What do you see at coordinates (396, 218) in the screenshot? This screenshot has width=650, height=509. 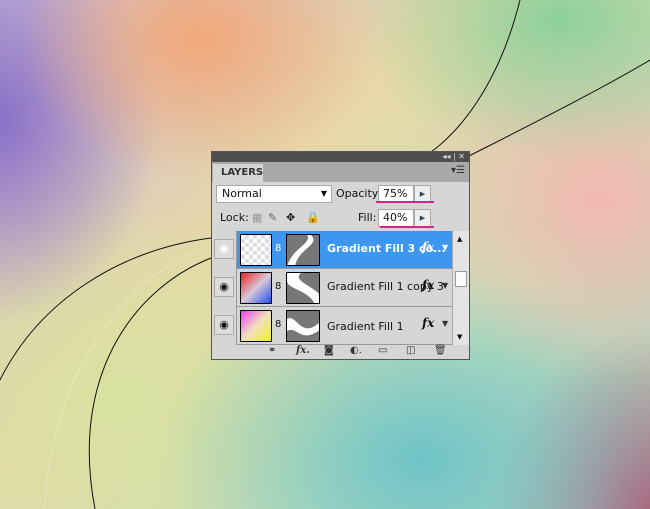 I see `fill-input: 40%` at bounding box center [396, 218].